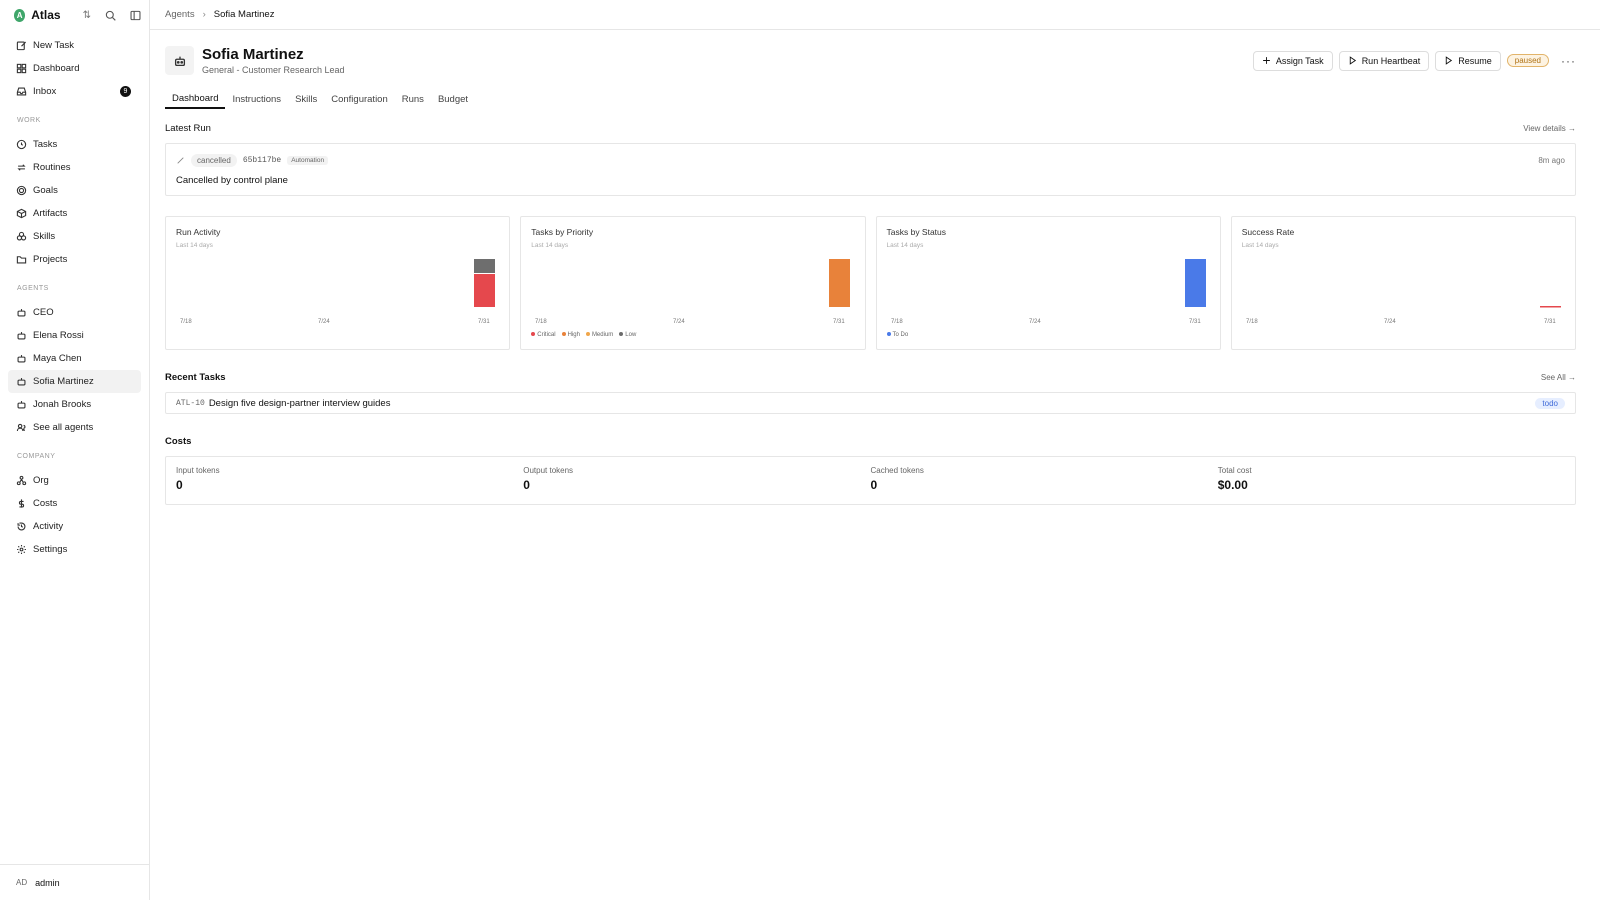  What do you see at coordinates (70, 45) in the screenshot?
I see `sidebar-item-new-task: New Task` at bounding box center [70, 45].